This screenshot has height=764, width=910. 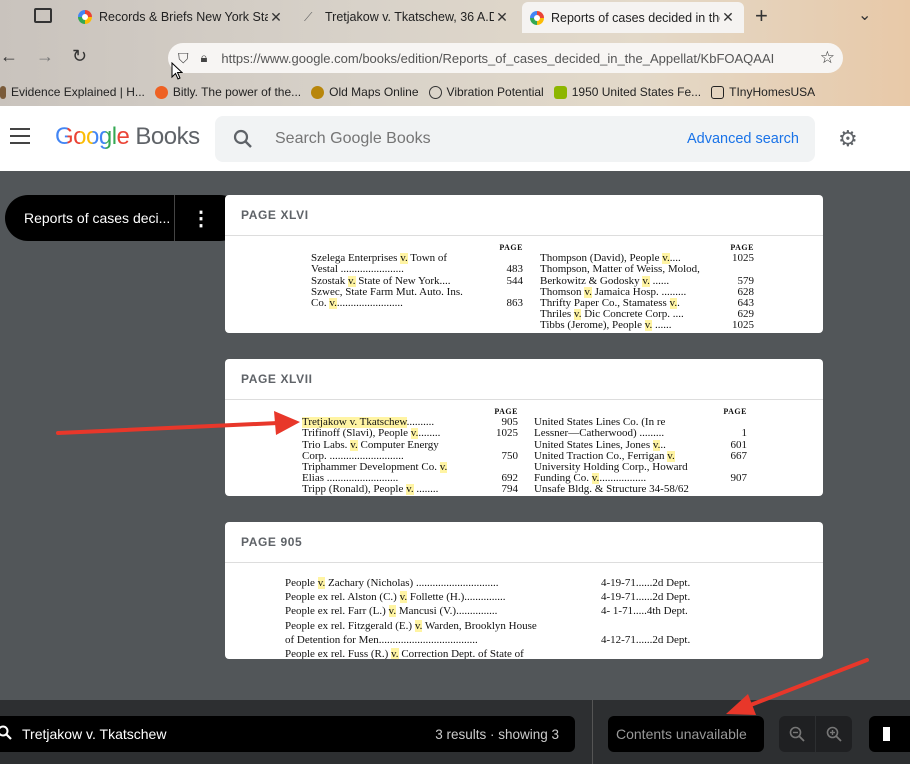 What do you see at coordinates (647, 325) in the screenshot?
I see `index-entry: Tibbs (Jerome), People v. ...... 1025` at bounding box center [647, 325].